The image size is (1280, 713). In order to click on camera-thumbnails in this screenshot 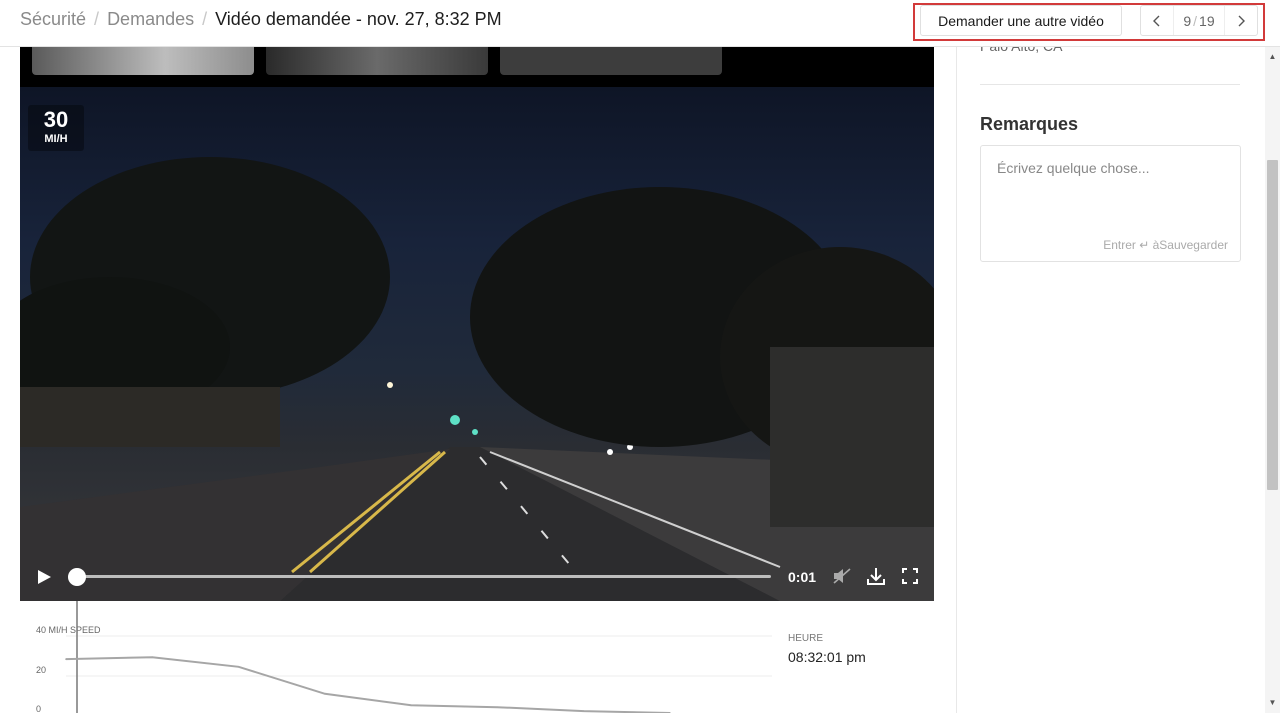, I will do `click(477, 67)`.